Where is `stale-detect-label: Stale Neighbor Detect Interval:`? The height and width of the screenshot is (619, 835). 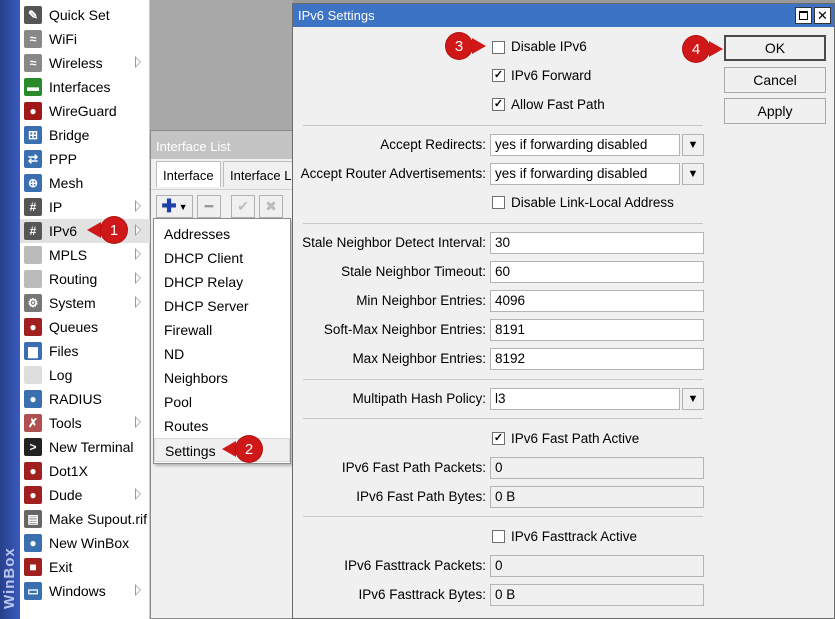 stale-detect-label: Stale Neighbor Detect Interval: is located at coordinates (394, 242).